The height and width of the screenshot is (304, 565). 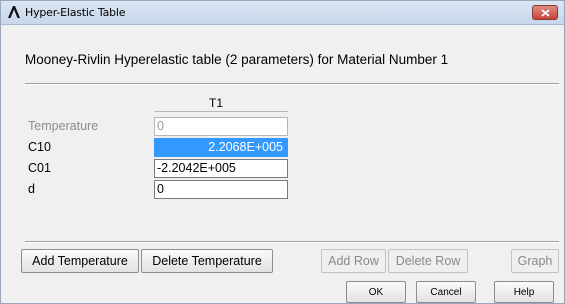 What do you see at coordinates (75, 12) in the screenshot?
I see `window-title: Hyper-Elastic Table` at bounding box center [75, 12].